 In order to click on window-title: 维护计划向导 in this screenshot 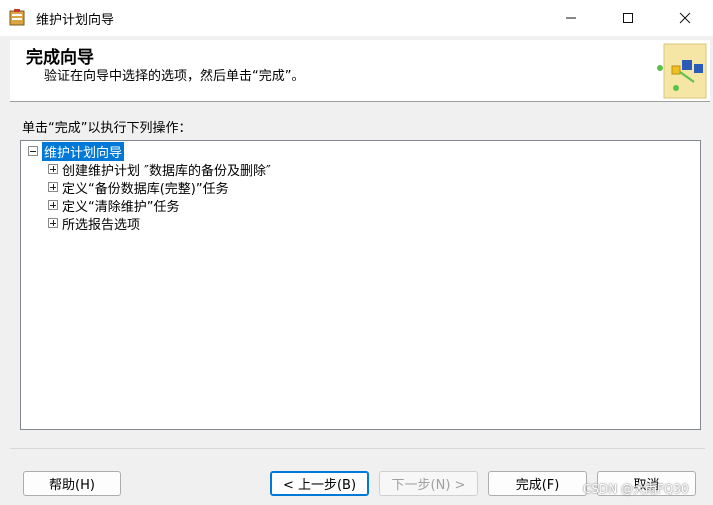, I will do `click(75, 20)`.